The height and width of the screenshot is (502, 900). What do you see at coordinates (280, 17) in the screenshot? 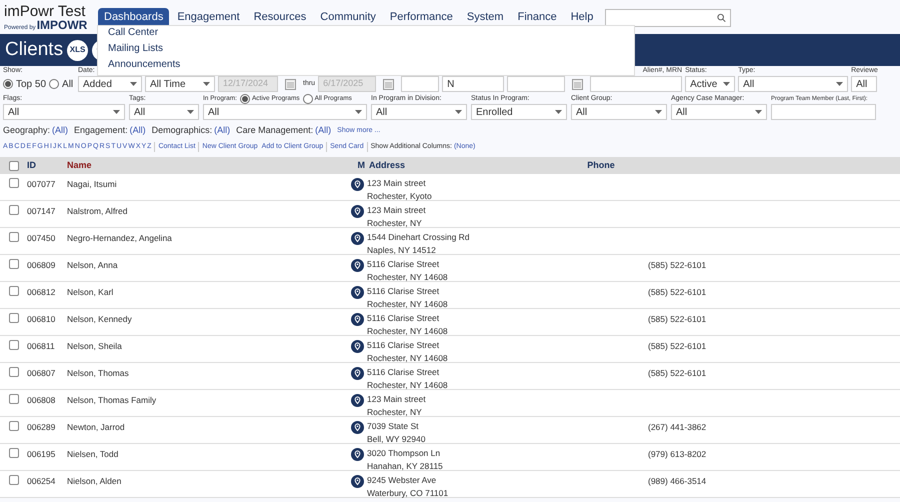
I see `nav-tab: Resources` at bounding box center [280, 17].